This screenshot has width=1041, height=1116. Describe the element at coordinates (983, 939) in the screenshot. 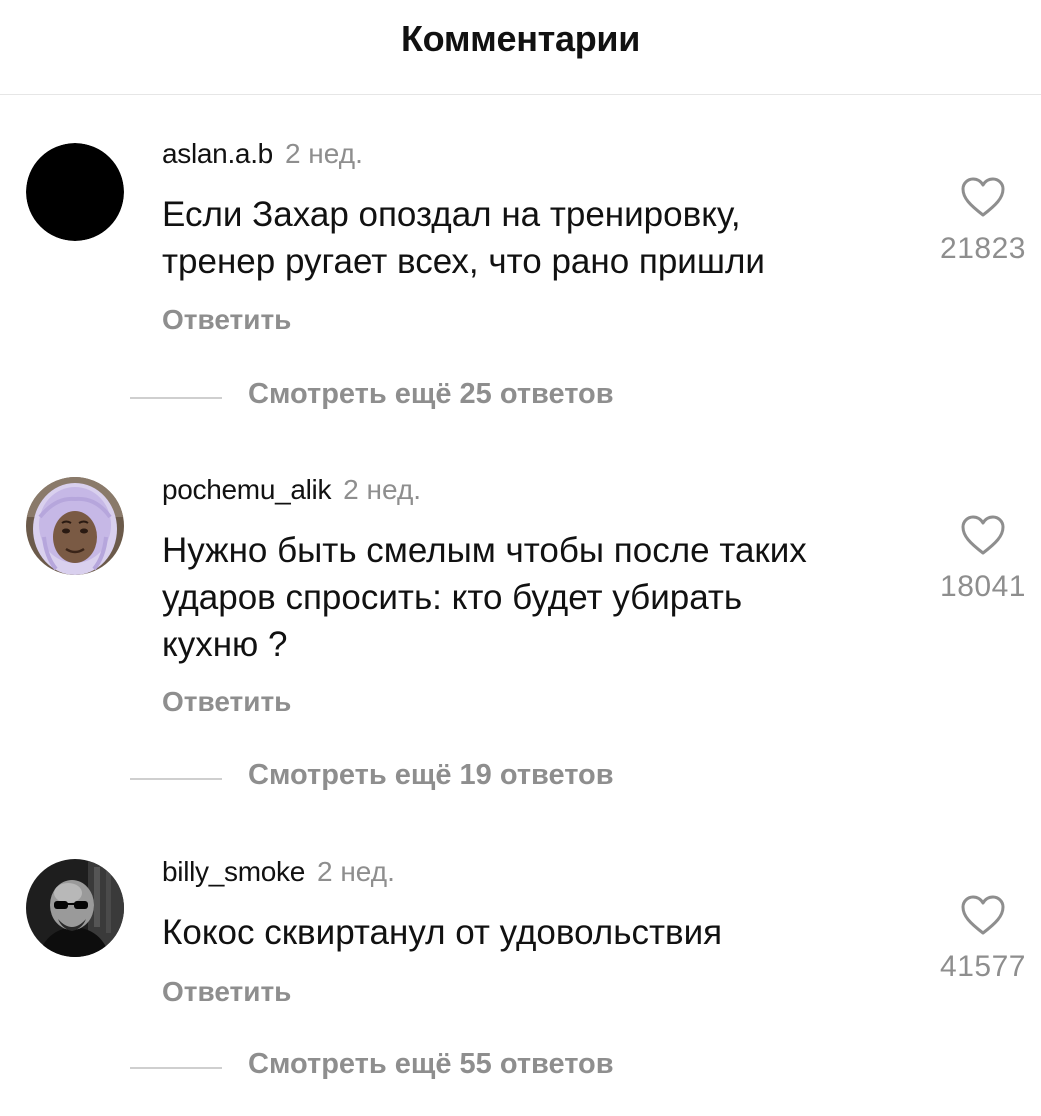

I see `like-control: 41577` at that location.